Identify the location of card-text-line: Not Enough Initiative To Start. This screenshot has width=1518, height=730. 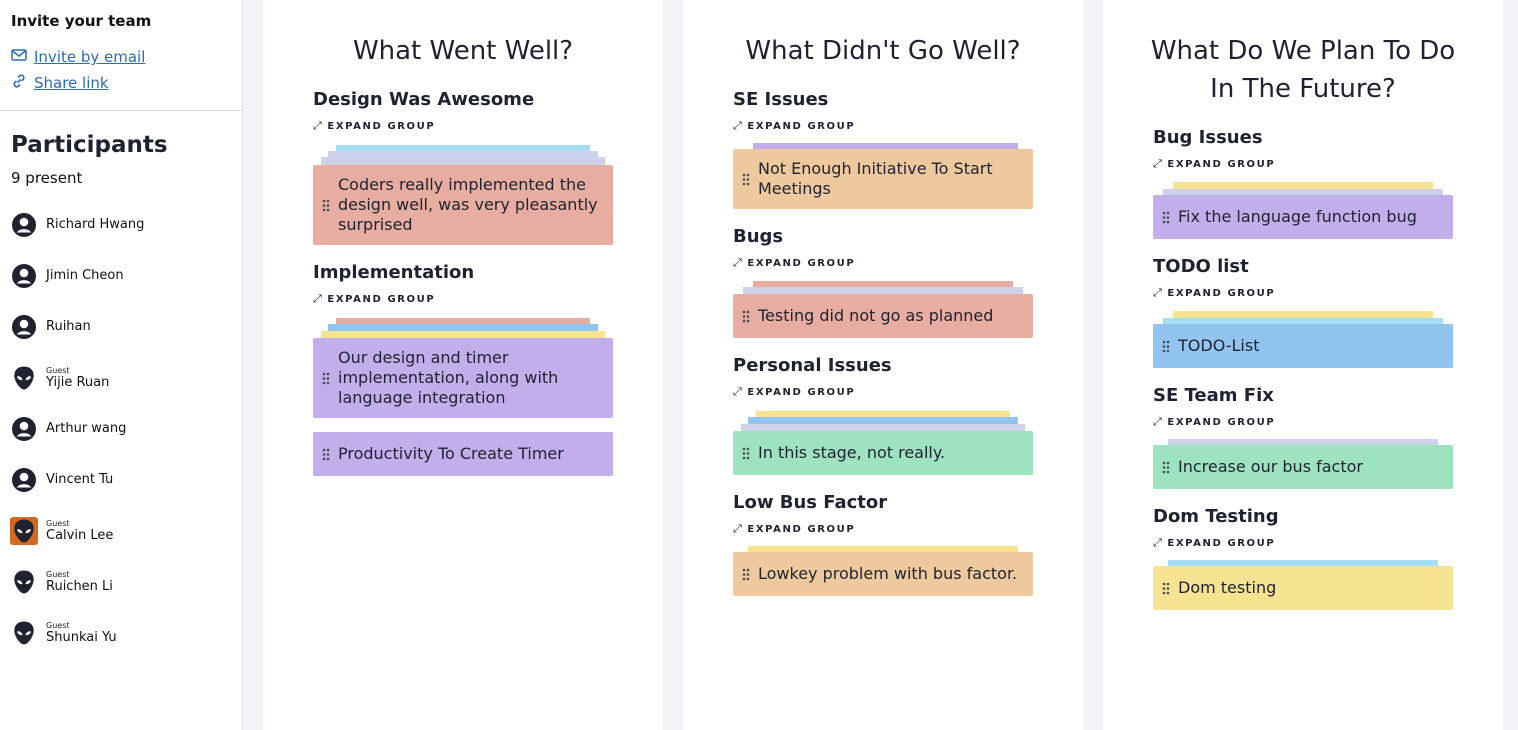
(875, 168).